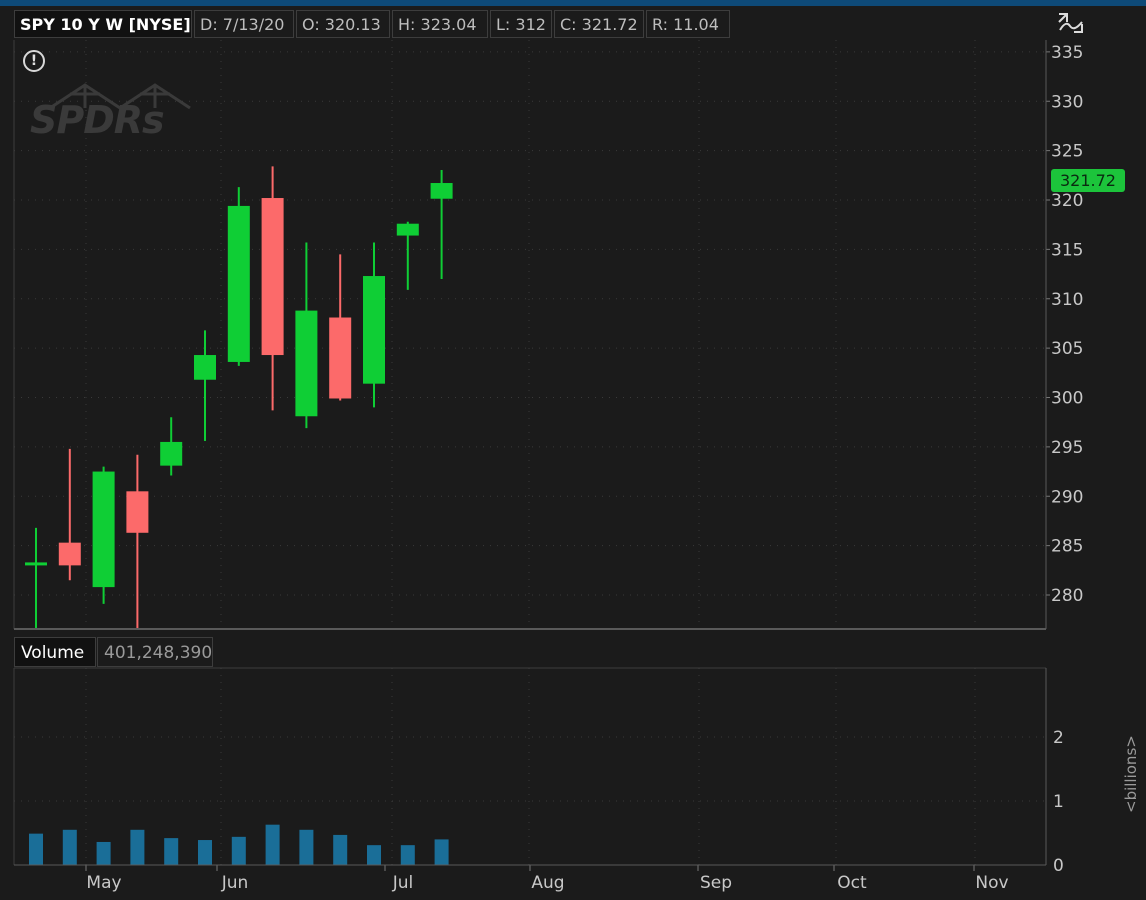 The height and width of the screenshot is (900, 1146). I want to click on month-label: Nov, so click(991, 883).